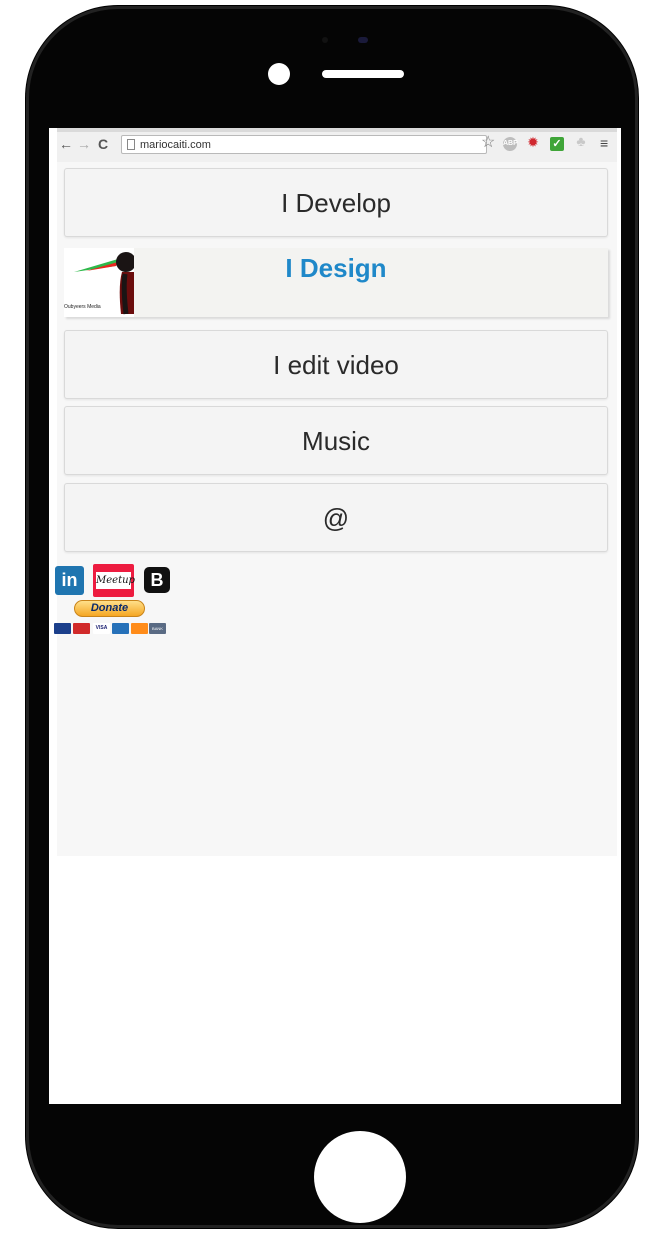  What do you see at coordinates (84, 144) in the screenshot?
I see `forward-arrow-icon: →` at bounding box center [84, 144].